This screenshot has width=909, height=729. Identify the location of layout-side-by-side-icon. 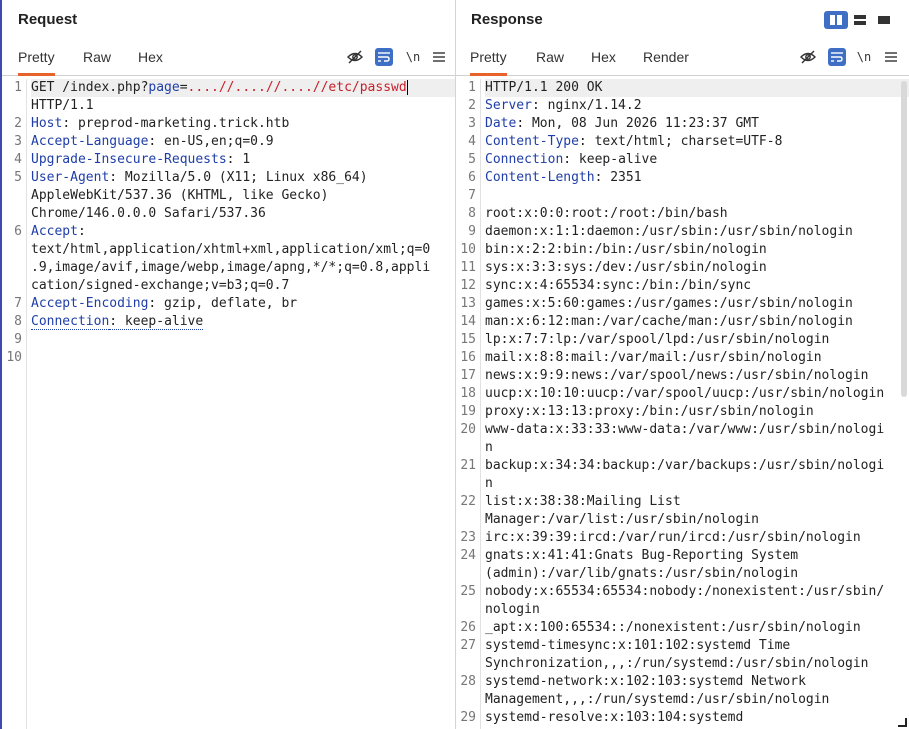
(836, 20).